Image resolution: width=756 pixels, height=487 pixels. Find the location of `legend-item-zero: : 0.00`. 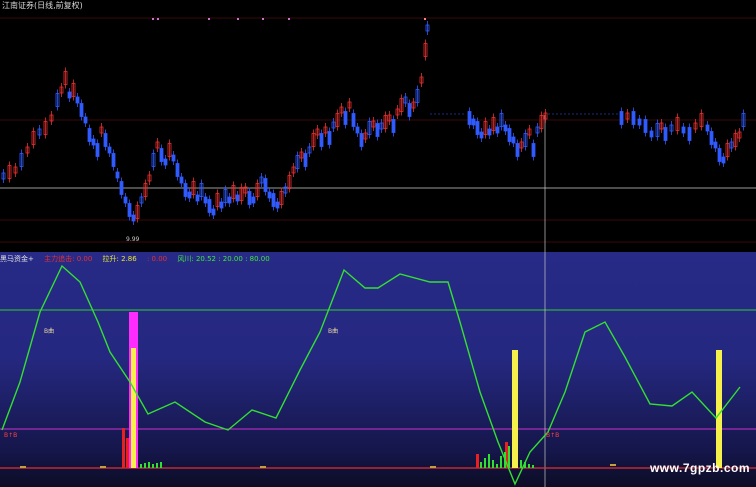

legend-item-zero: : 0.00 is located at coordinates (157, 259).